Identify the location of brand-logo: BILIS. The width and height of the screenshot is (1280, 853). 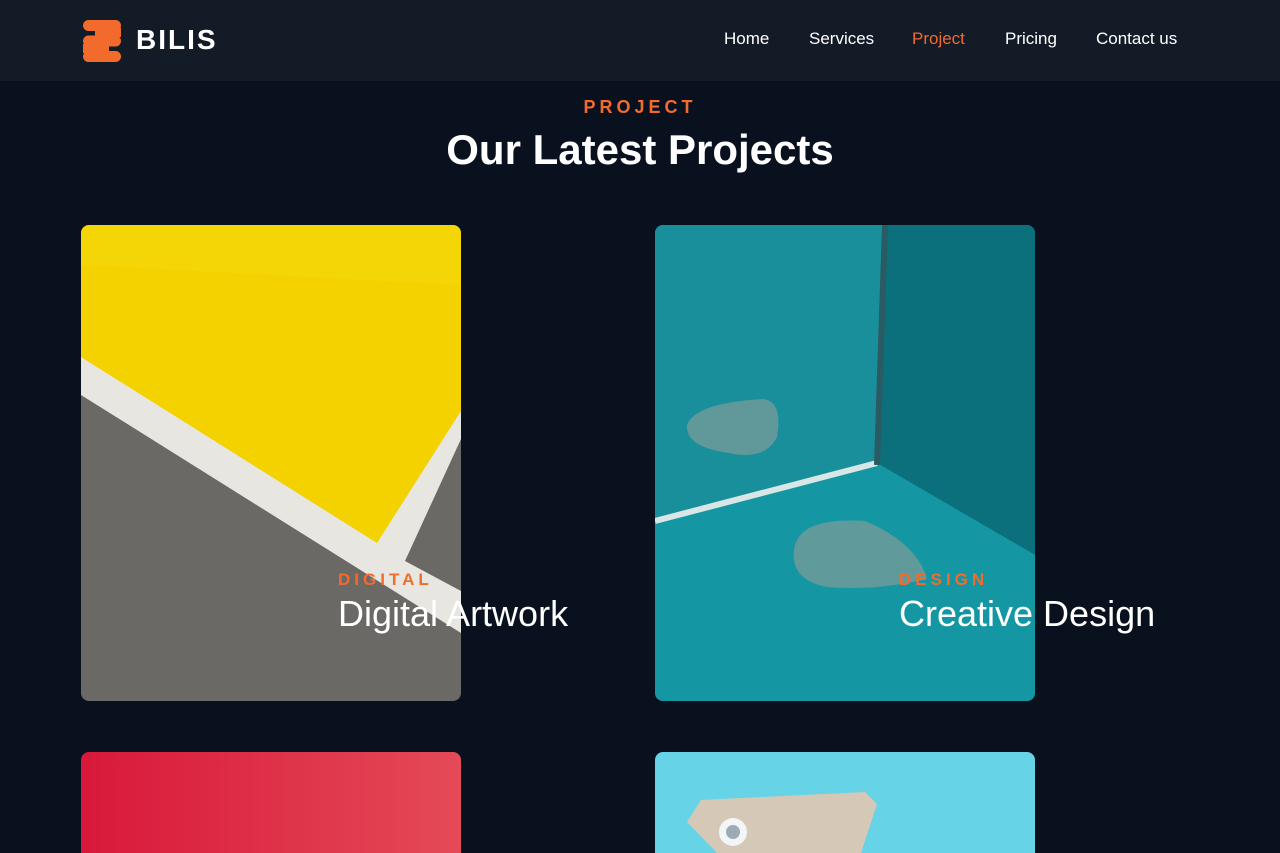
(151, 41).